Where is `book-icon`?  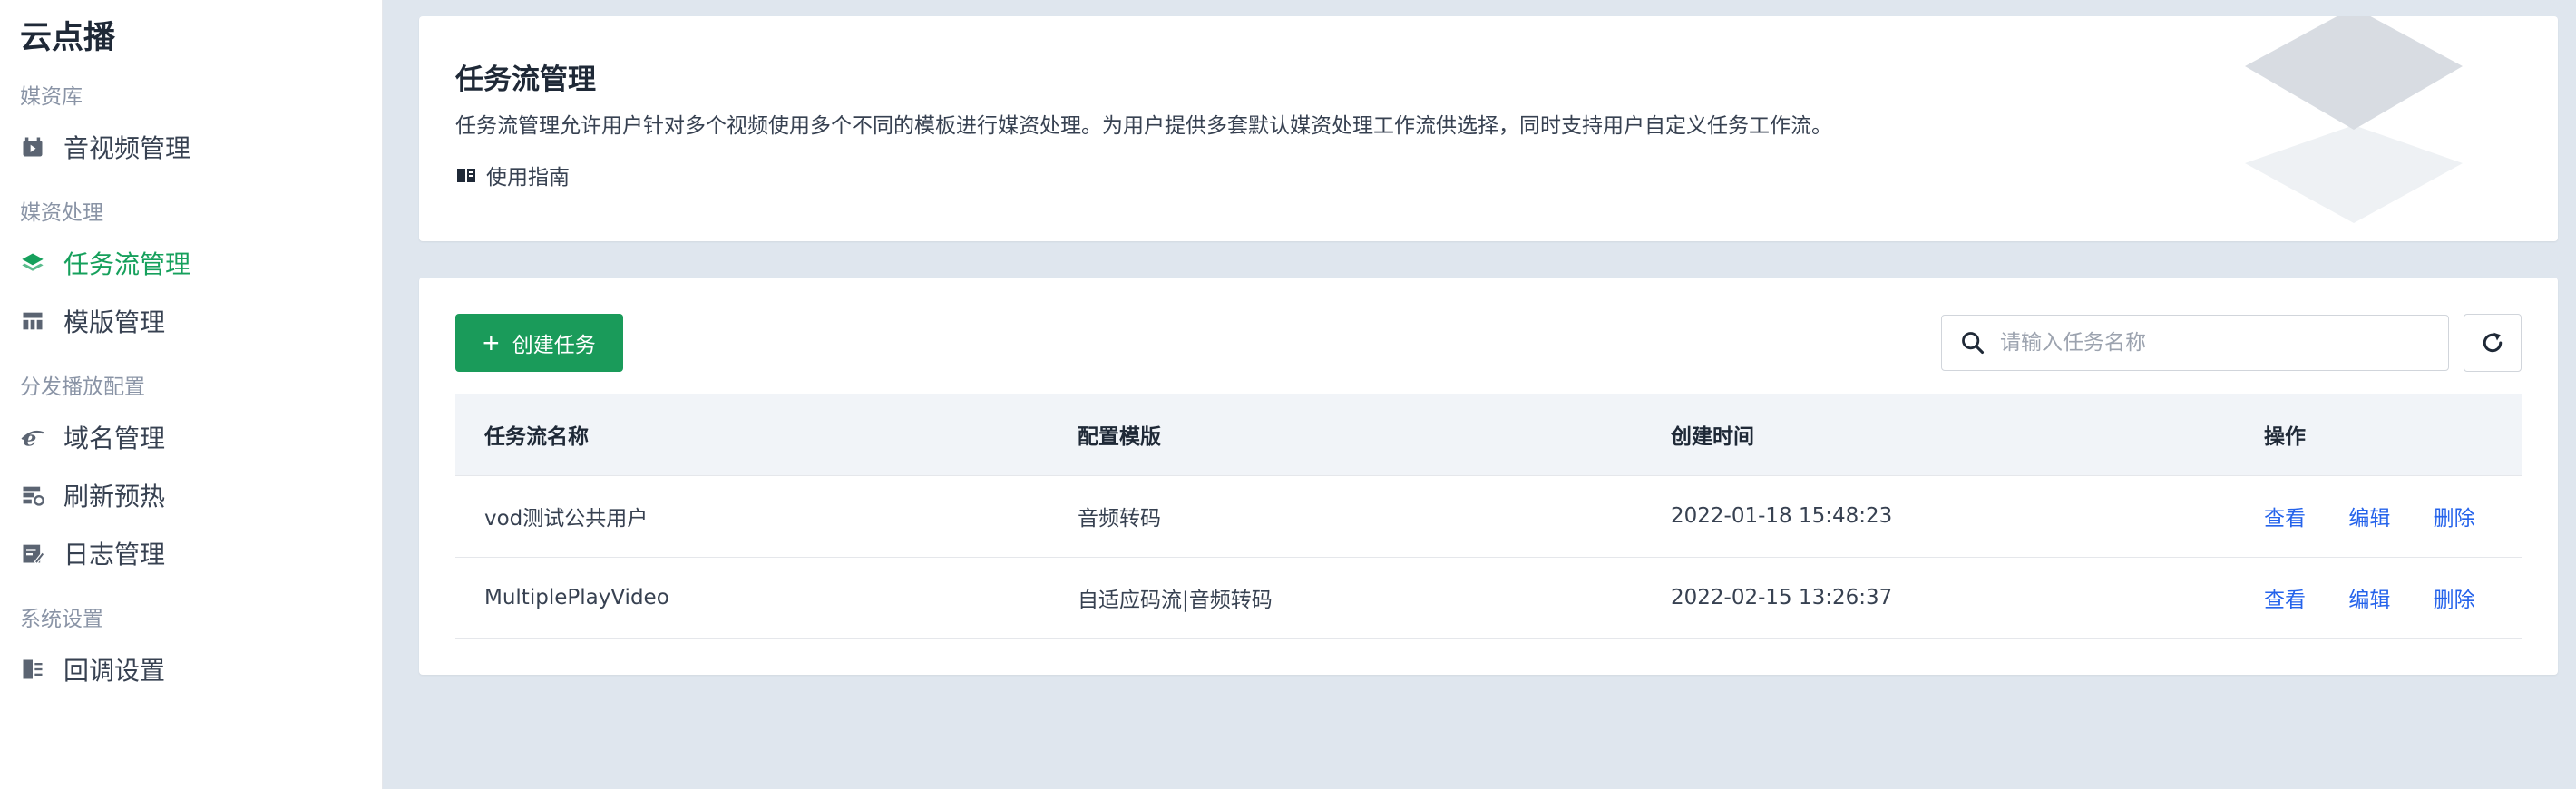 book-icon is located at coordinates (467, 175).